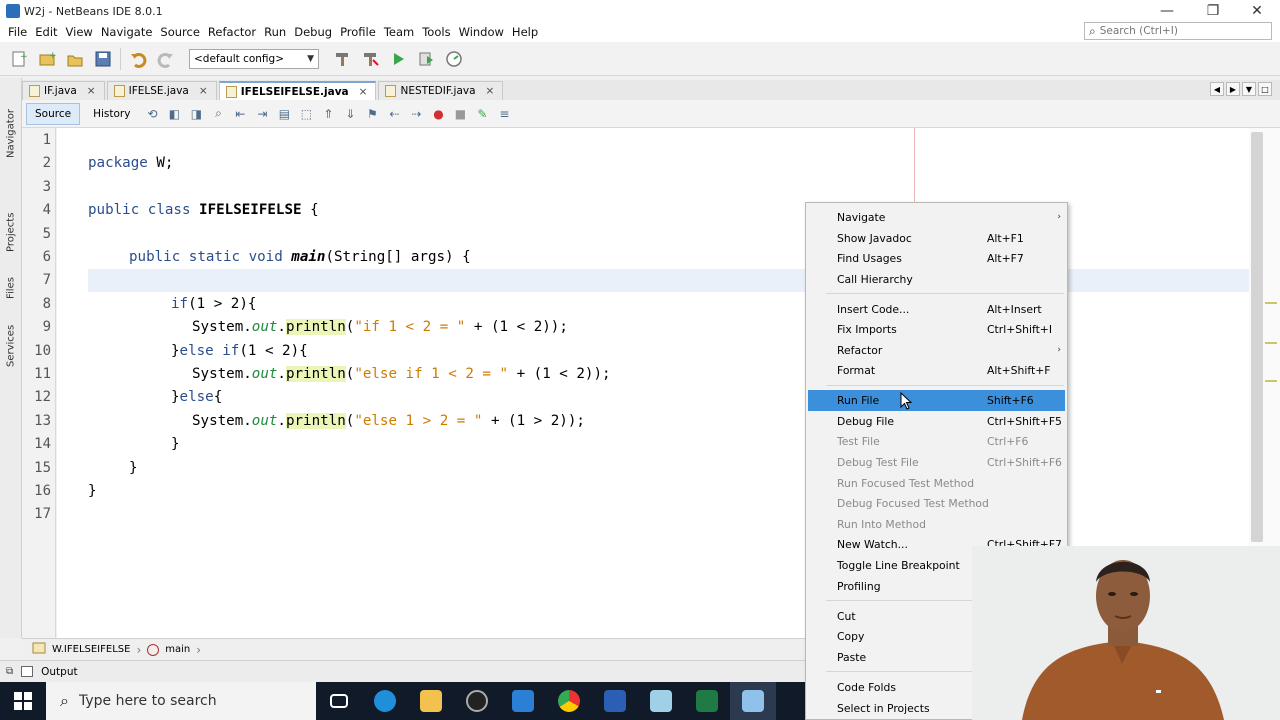  I want to click on previous-bookmark-icon: ⇑, so click(328, 114).